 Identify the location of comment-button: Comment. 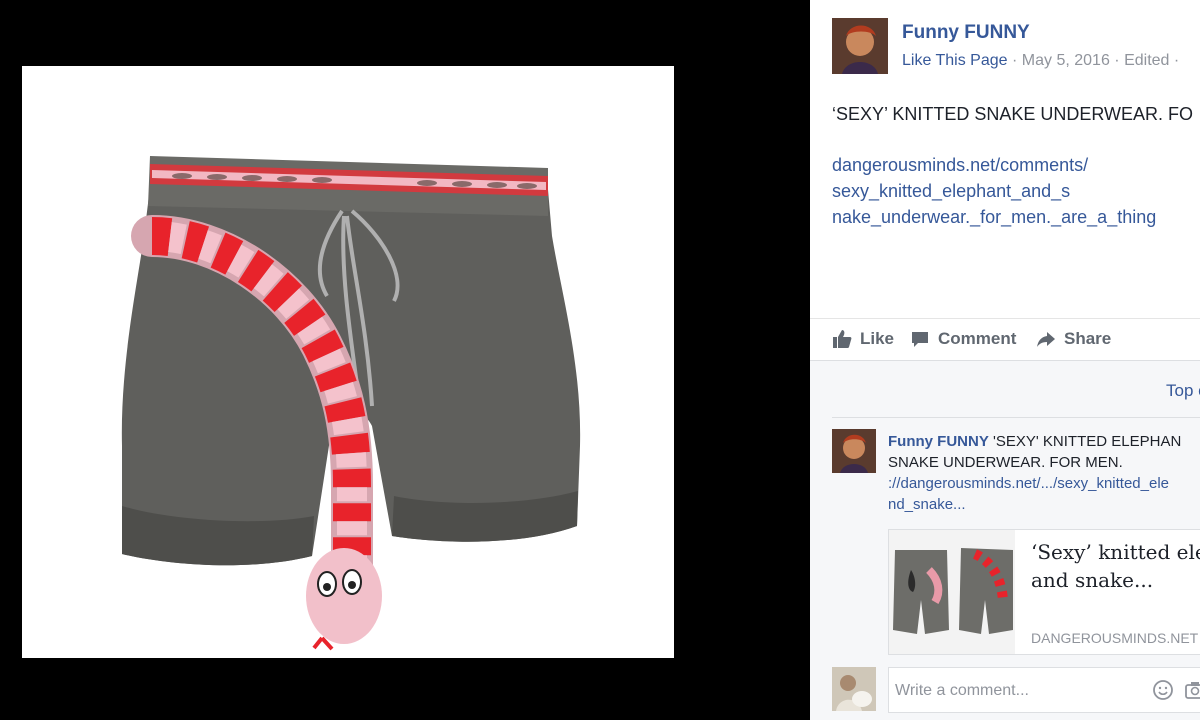
(963, 339).